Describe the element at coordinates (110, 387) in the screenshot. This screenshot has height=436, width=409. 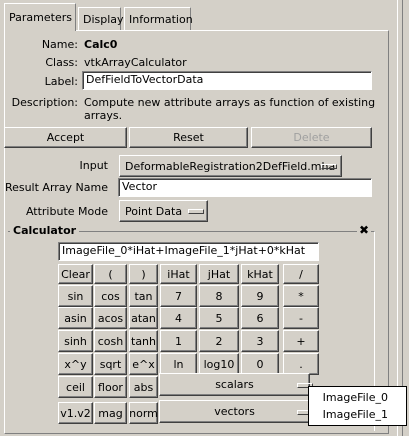
I see `calc-key-5-1: floor` at that location.